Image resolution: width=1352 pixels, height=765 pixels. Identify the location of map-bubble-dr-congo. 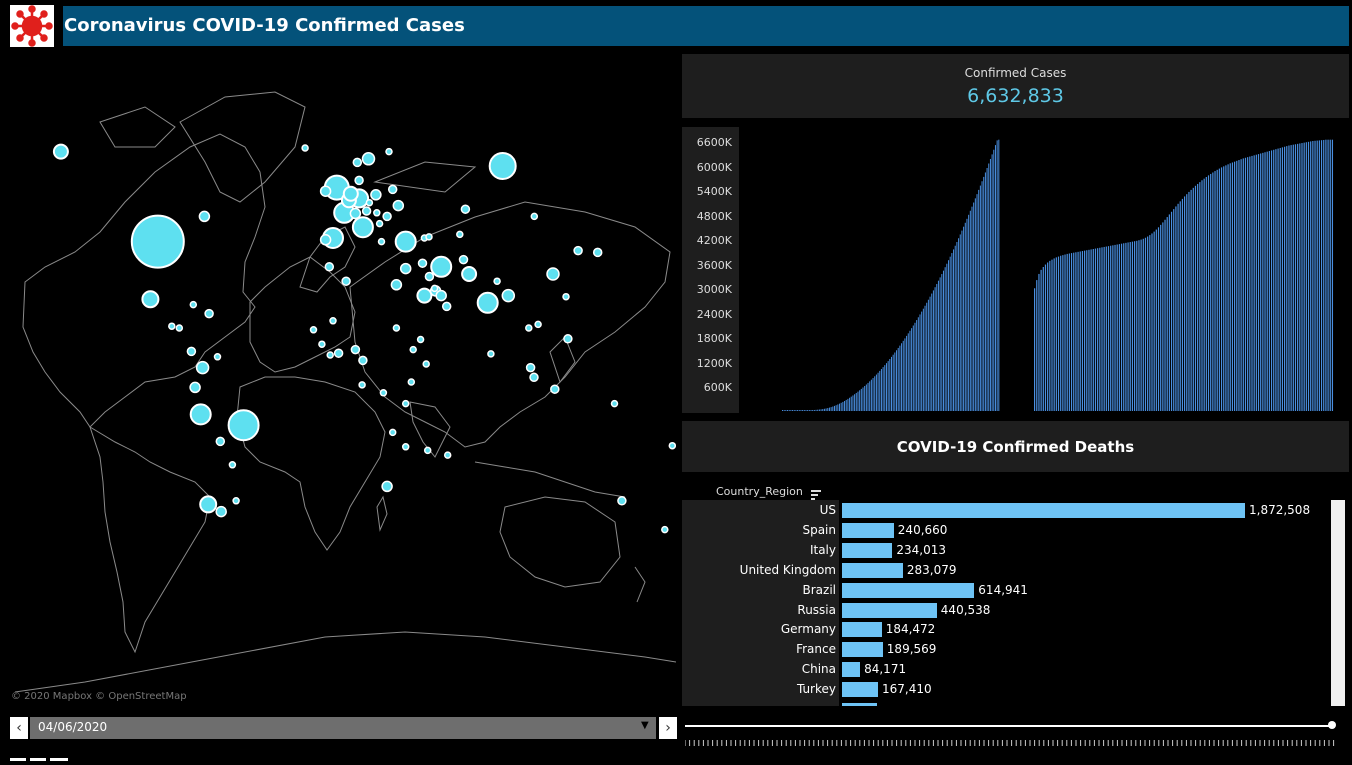
(383, 393).